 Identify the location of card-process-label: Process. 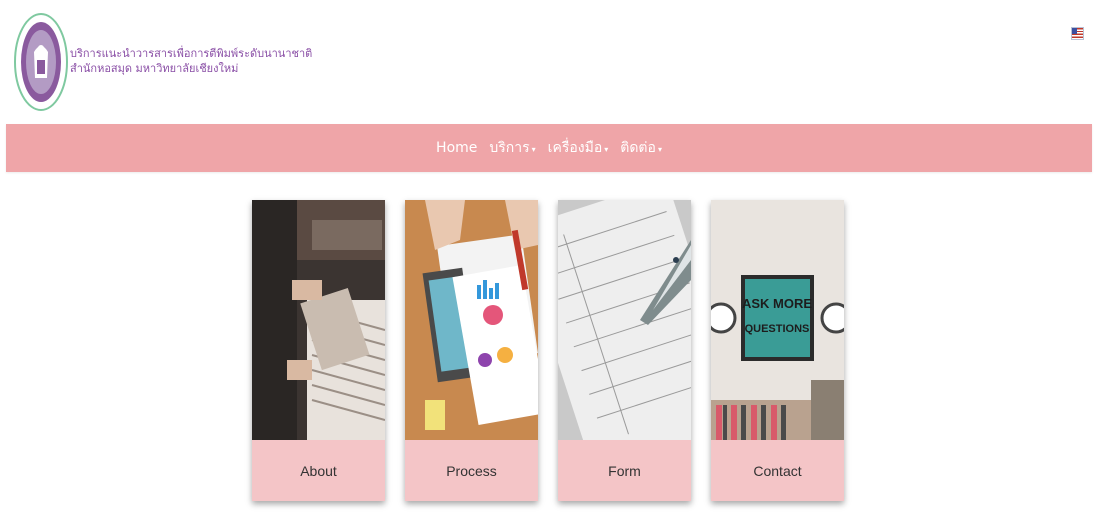
(471, 470).